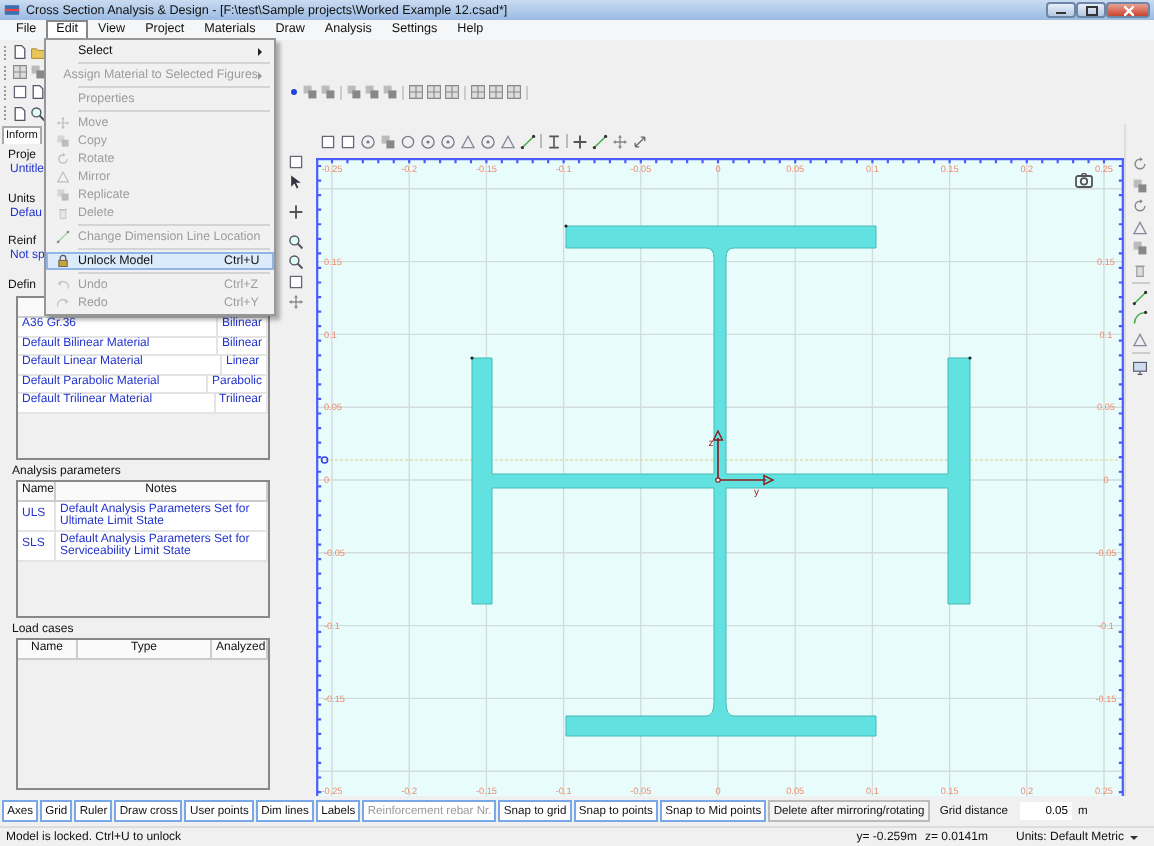  I want to click on app-icon, so click(12, 10).